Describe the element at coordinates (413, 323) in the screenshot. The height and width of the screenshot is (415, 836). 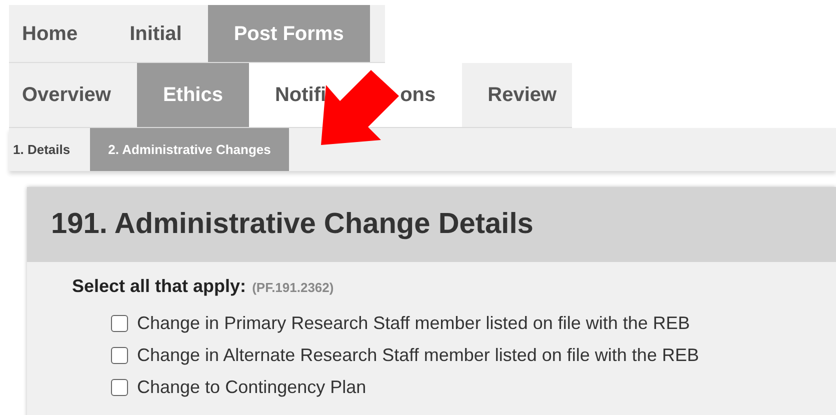
I see `option-label: Change in Primary Research Staff member listed on file with the REB` at that location.